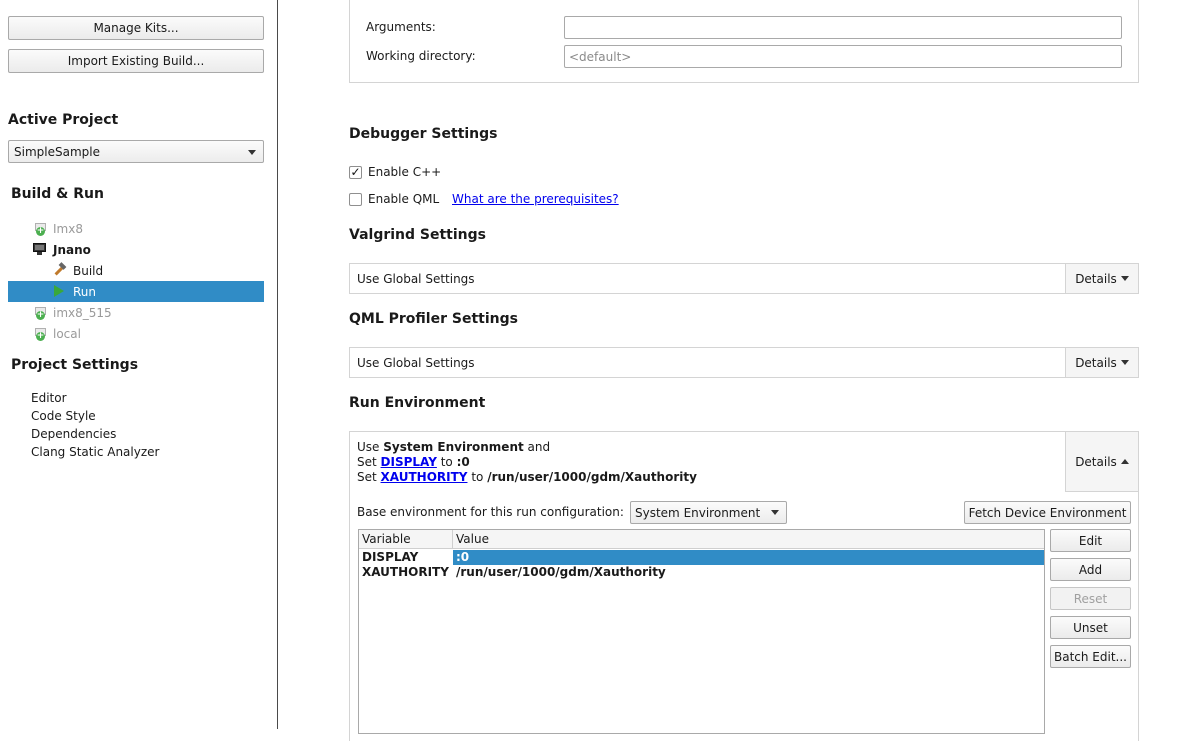 The width and height of the screenshot is (1198, 741). I want to click on table-row: XAUTHORITY /run/user/1000/gdm/Xauthority, so click(701, 572).